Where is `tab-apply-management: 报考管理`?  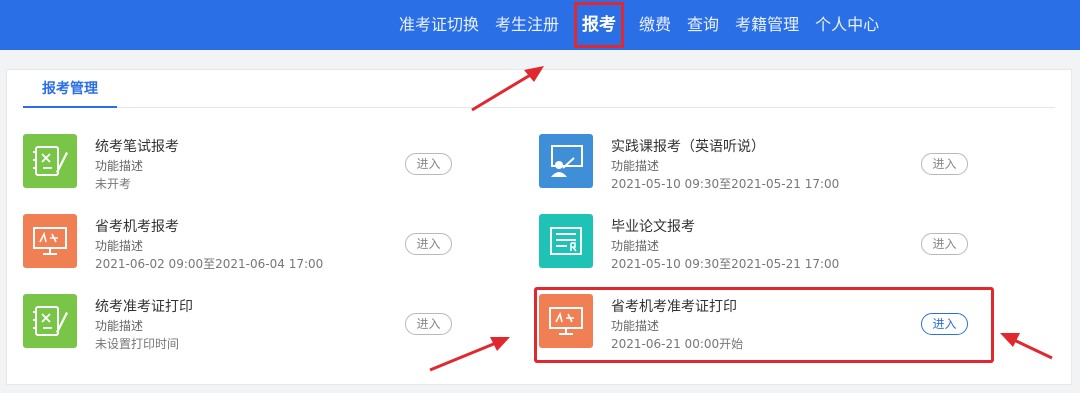 tab-apply-management: 报考管理 is located at coordinates (70, 89).